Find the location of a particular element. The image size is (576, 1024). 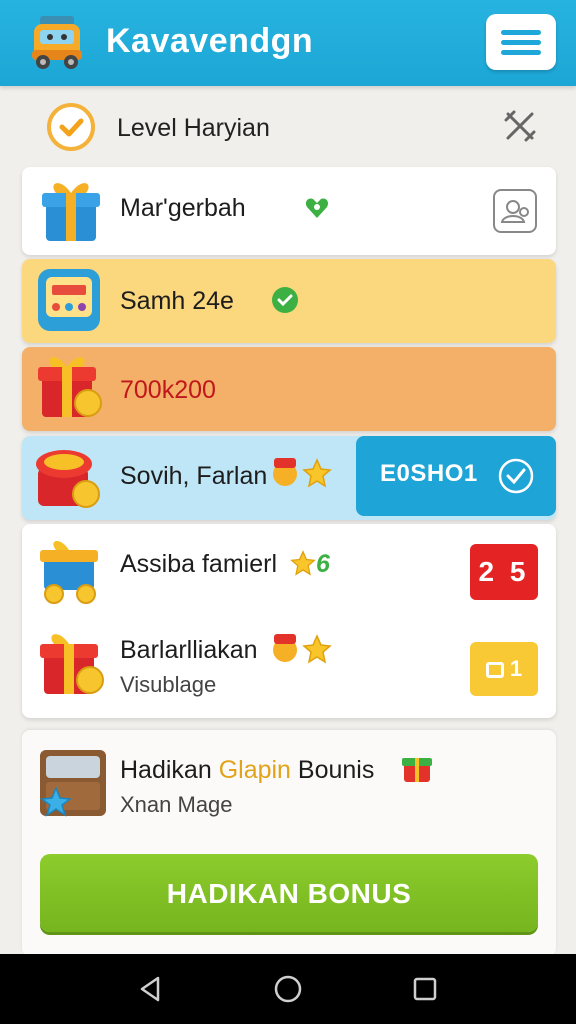

green-heart-icon is located at coordinates (317, 208).